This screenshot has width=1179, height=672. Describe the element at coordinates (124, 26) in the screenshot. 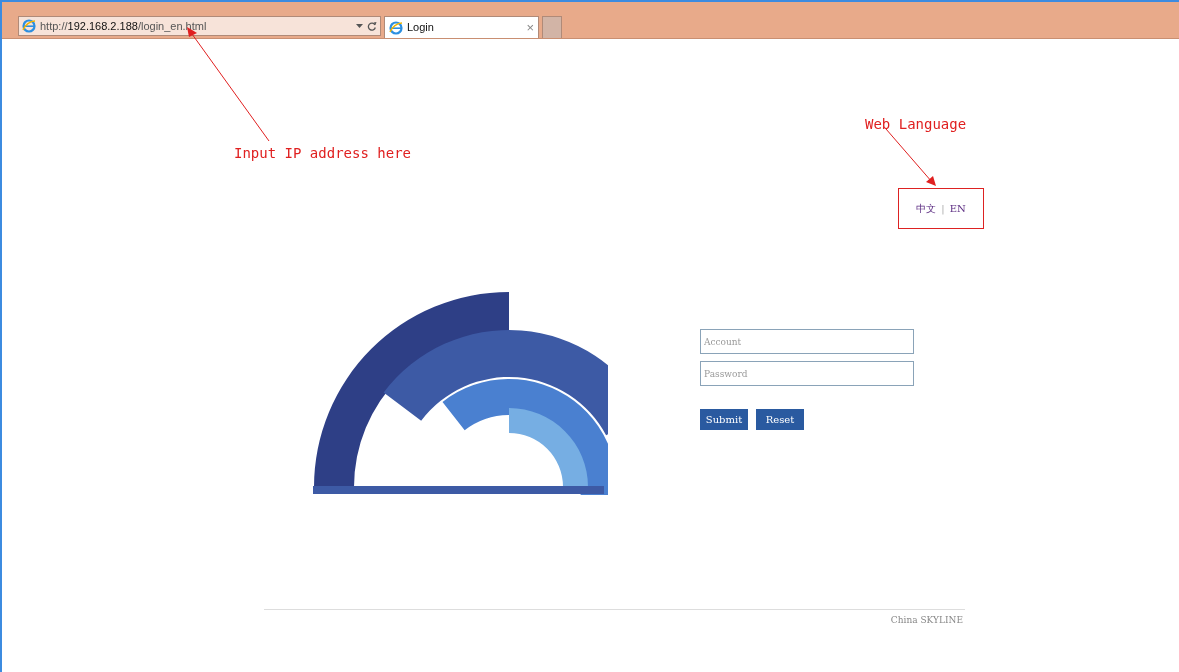

I see `url-text: http://192.168.2.188/login_en.html` at that location.